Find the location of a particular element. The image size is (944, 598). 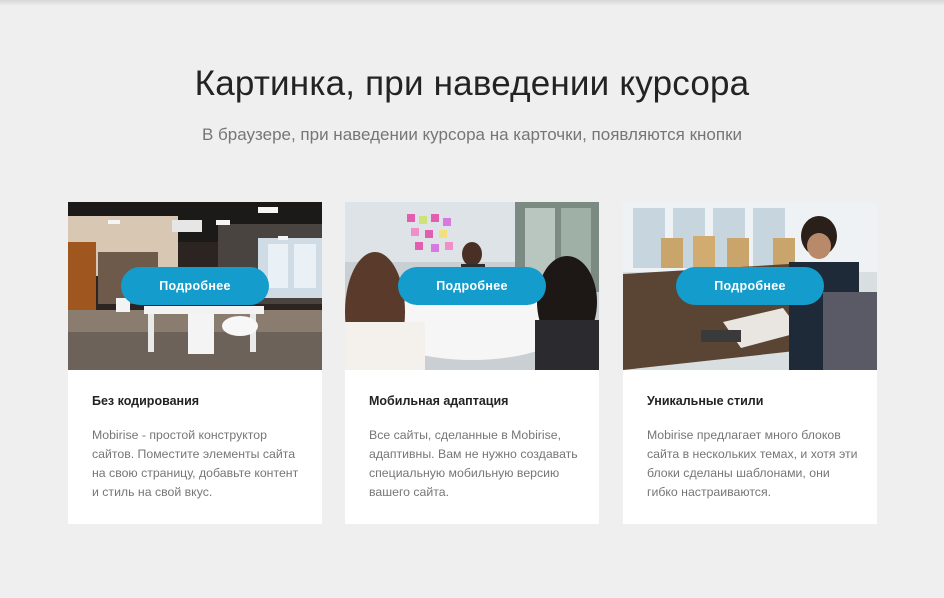

man-at-laptop-image: Подробнее is located at coordinates (750, 286).